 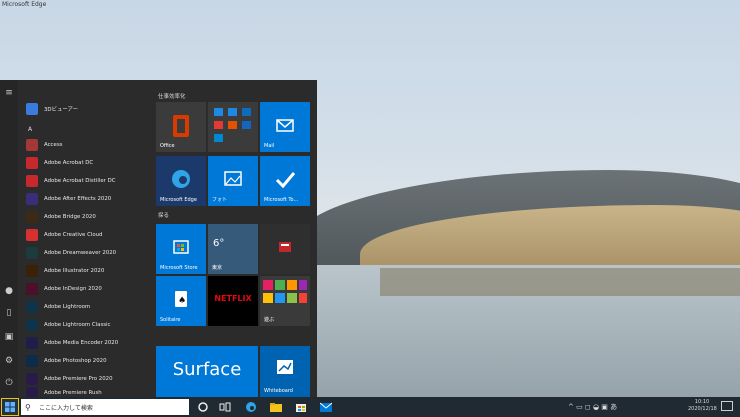 What do you see at coordinates (66, 408) in the screenshot?
I see `search-placeholder: ここに入力して検索` at bounding box center [66, 408].